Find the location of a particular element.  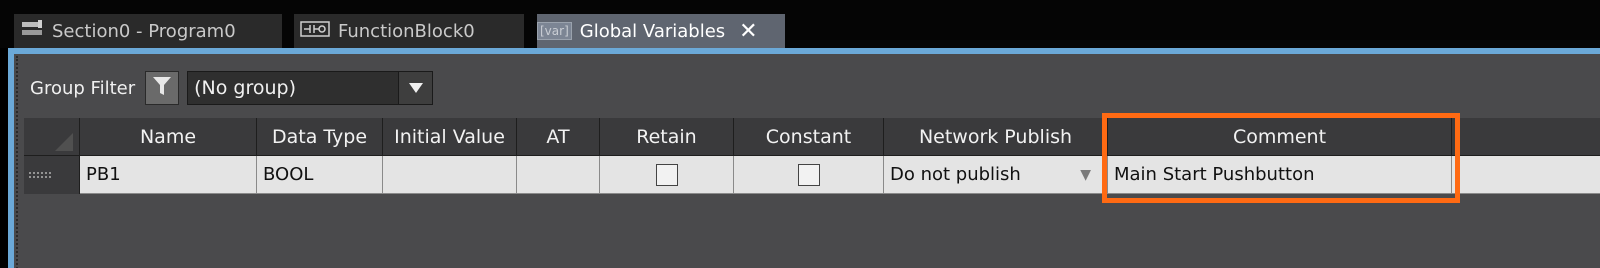

constant-checkbox is located at coordinates (808, 174).